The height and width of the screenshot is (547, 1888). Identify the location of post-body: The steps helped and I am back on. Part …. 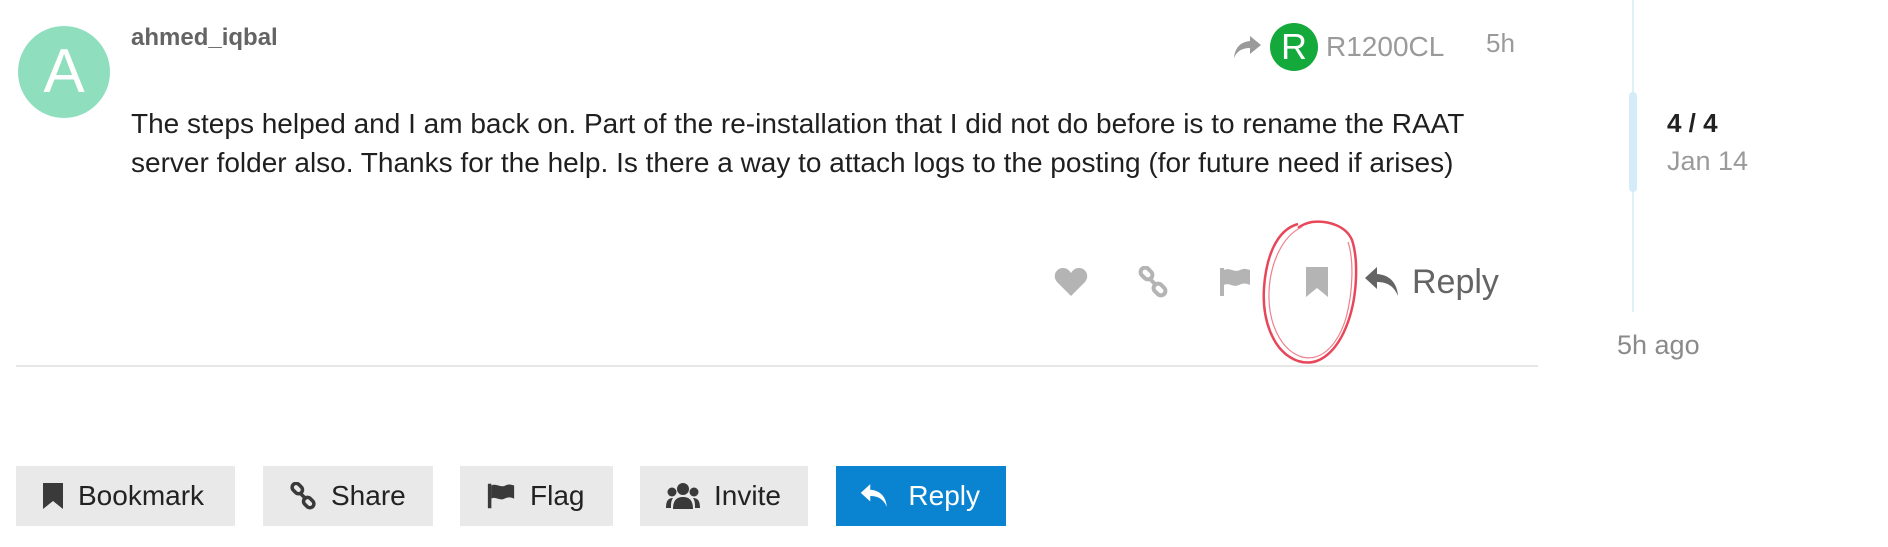
(831, 143).